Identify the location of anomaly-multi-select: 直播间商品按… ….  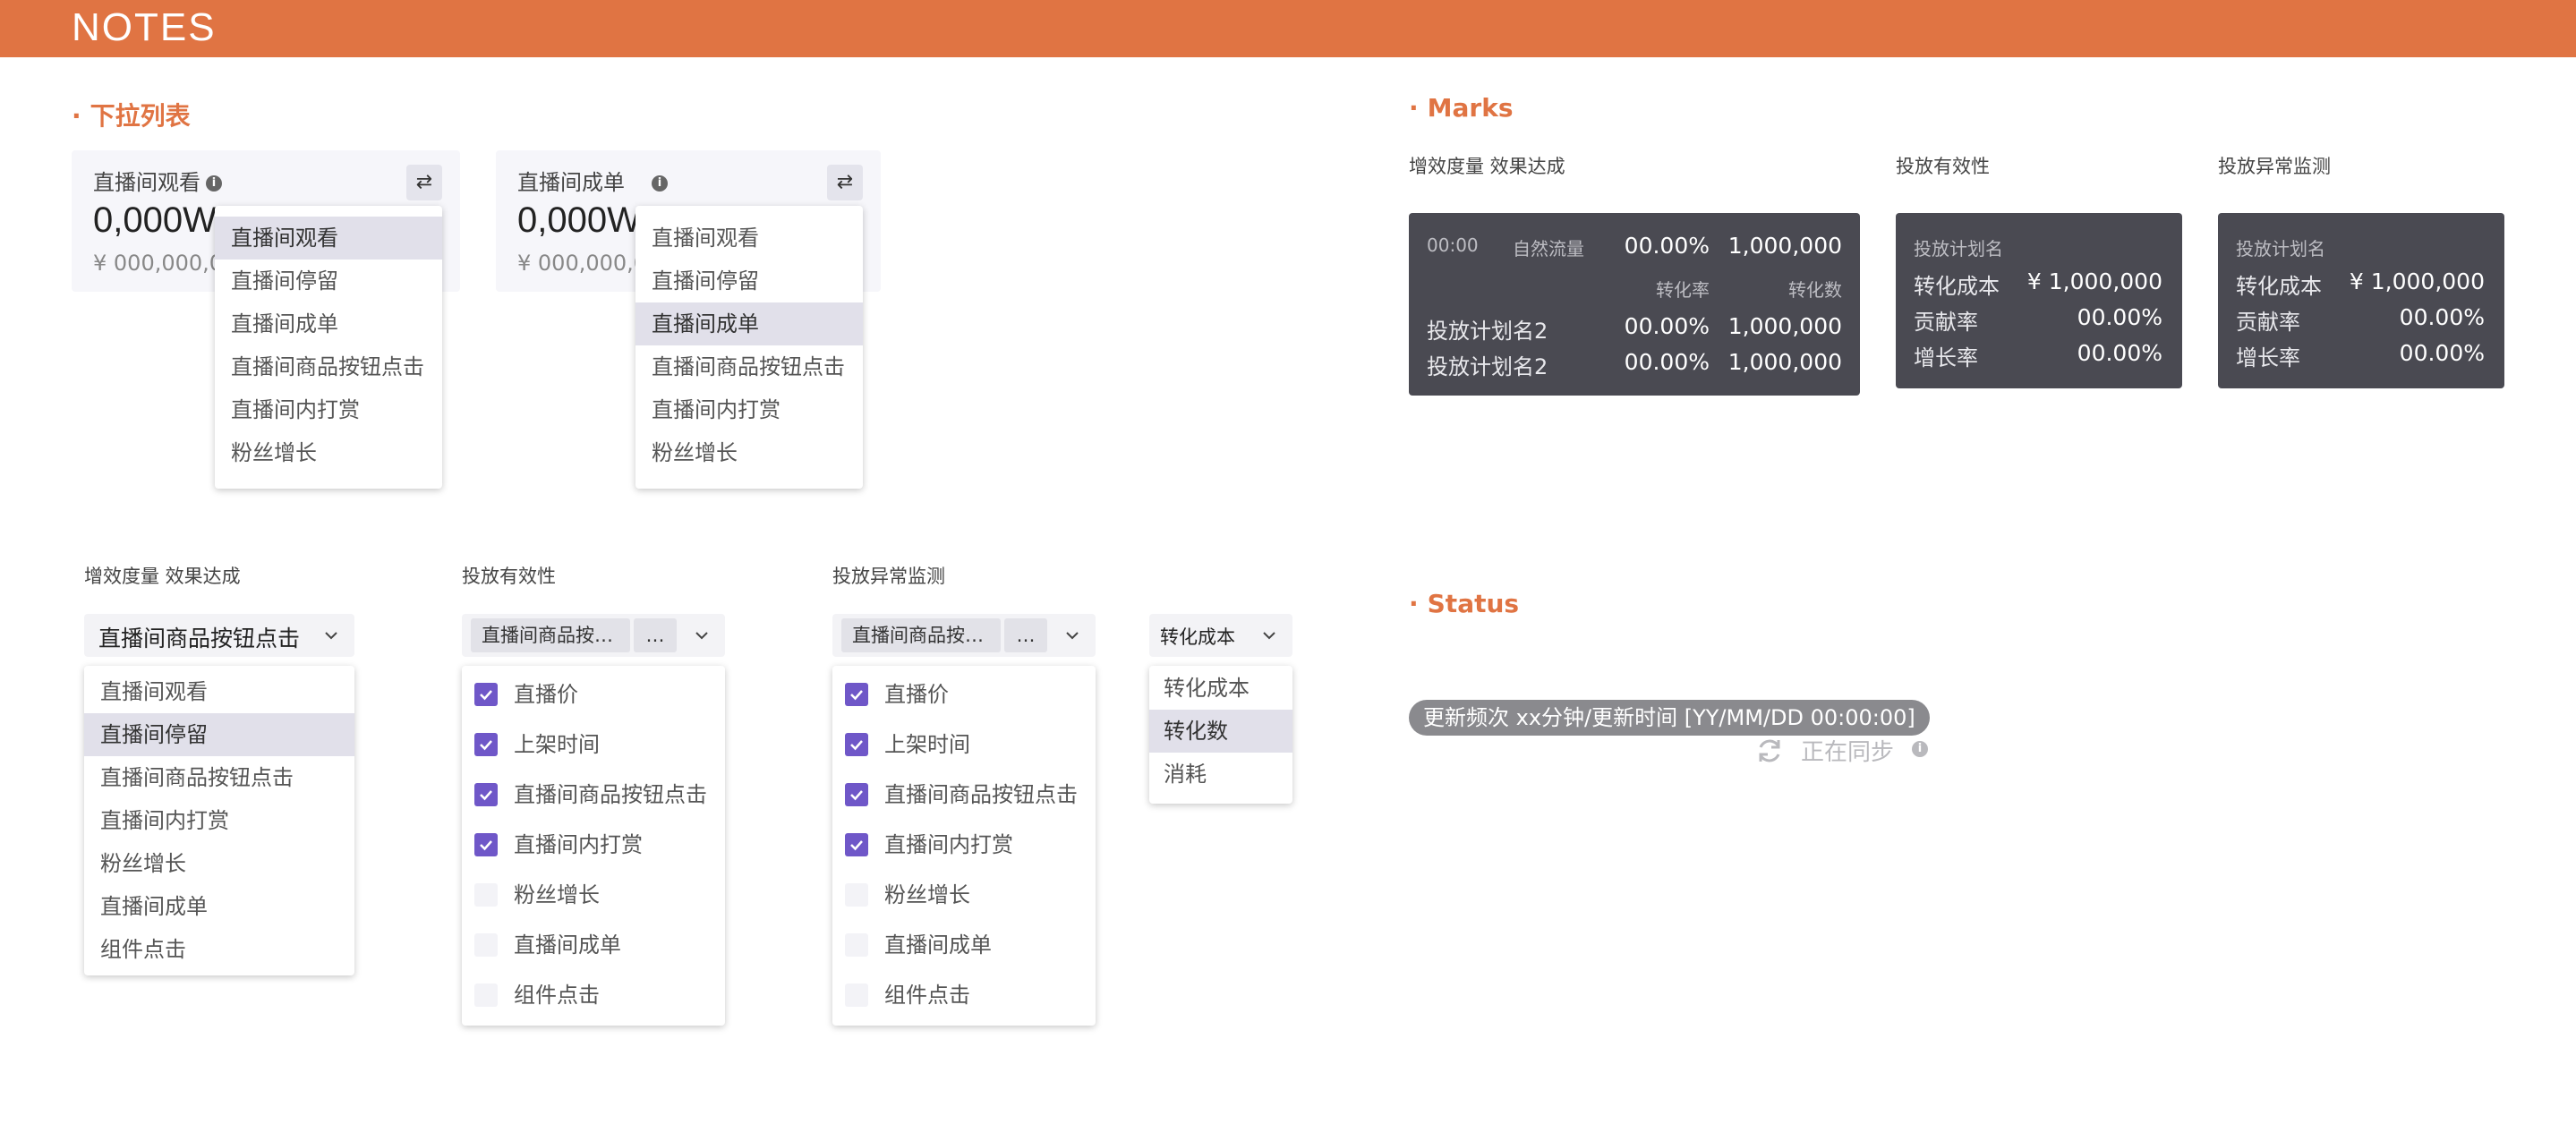
(964, 635).